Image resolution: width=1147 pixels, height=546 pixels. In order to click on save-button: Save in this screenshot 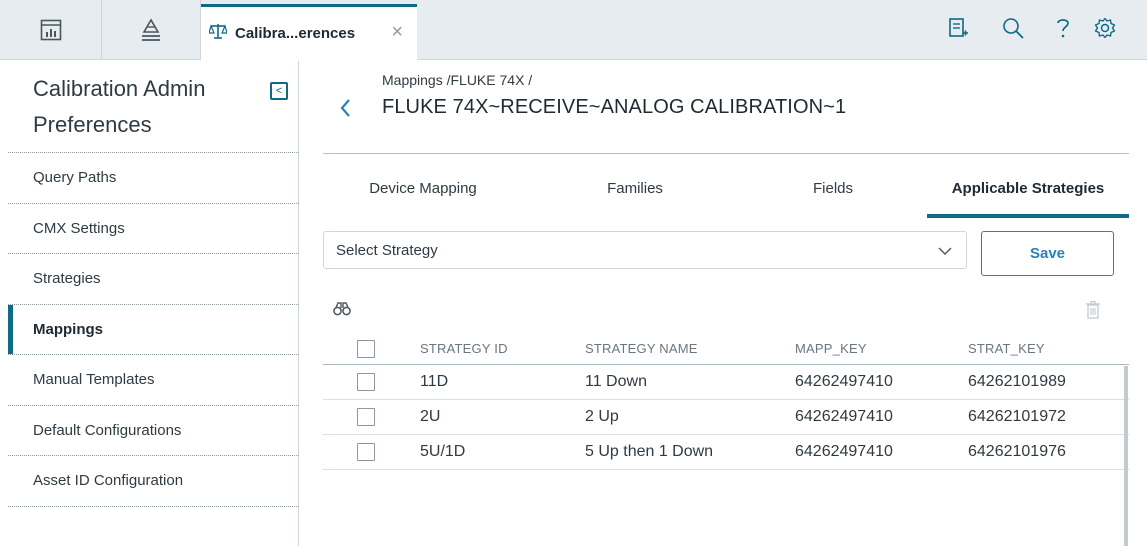, I will do `click(1047, 253)`.